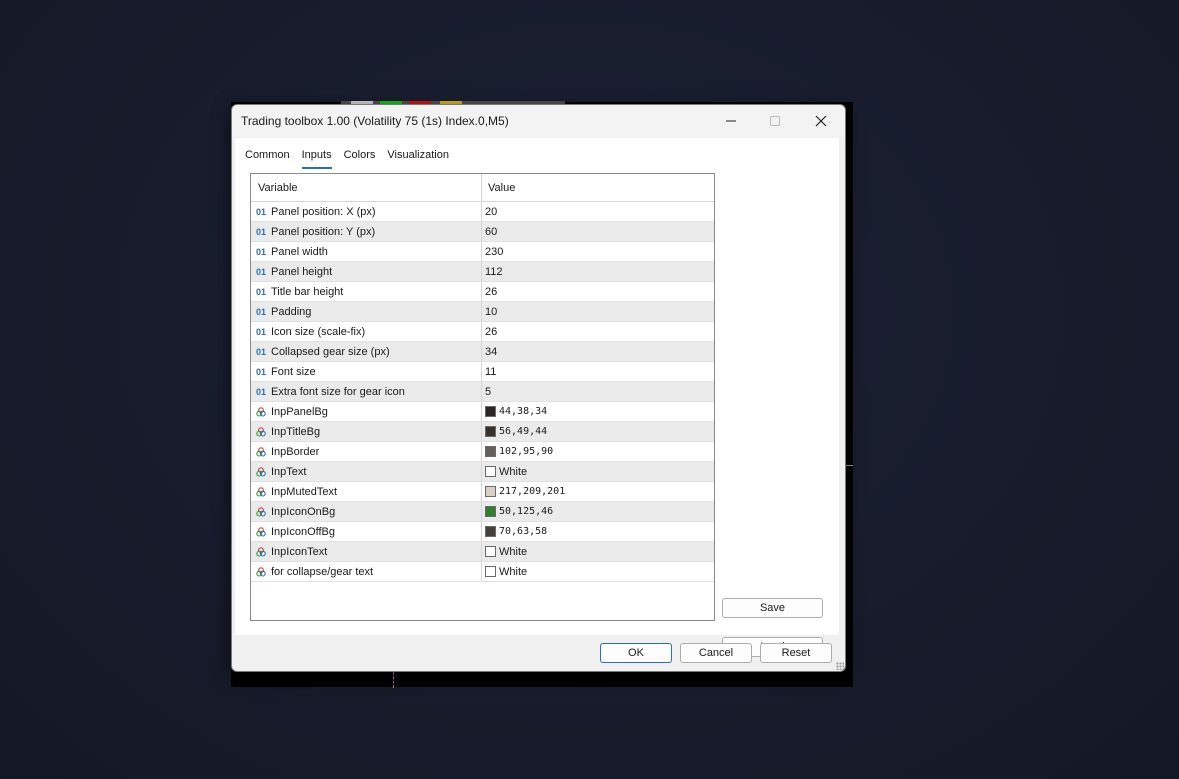 This screenshot has width=1179, height=779. I want to click on grid-row: for collapse/gear text White, so click(482, 572).